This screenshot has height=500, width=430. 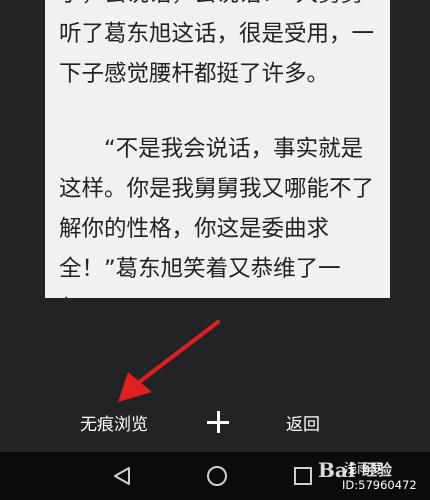 I want to click on plus-icon, so click(x=218, y=422).